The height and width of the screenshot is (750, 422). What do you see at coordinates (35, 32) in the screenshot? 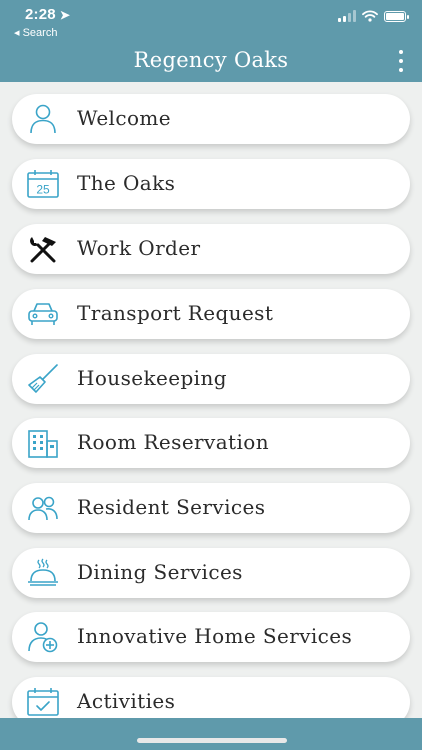
I see `back-to-search-link: ◂ Search` at bounding box center [35, 32].